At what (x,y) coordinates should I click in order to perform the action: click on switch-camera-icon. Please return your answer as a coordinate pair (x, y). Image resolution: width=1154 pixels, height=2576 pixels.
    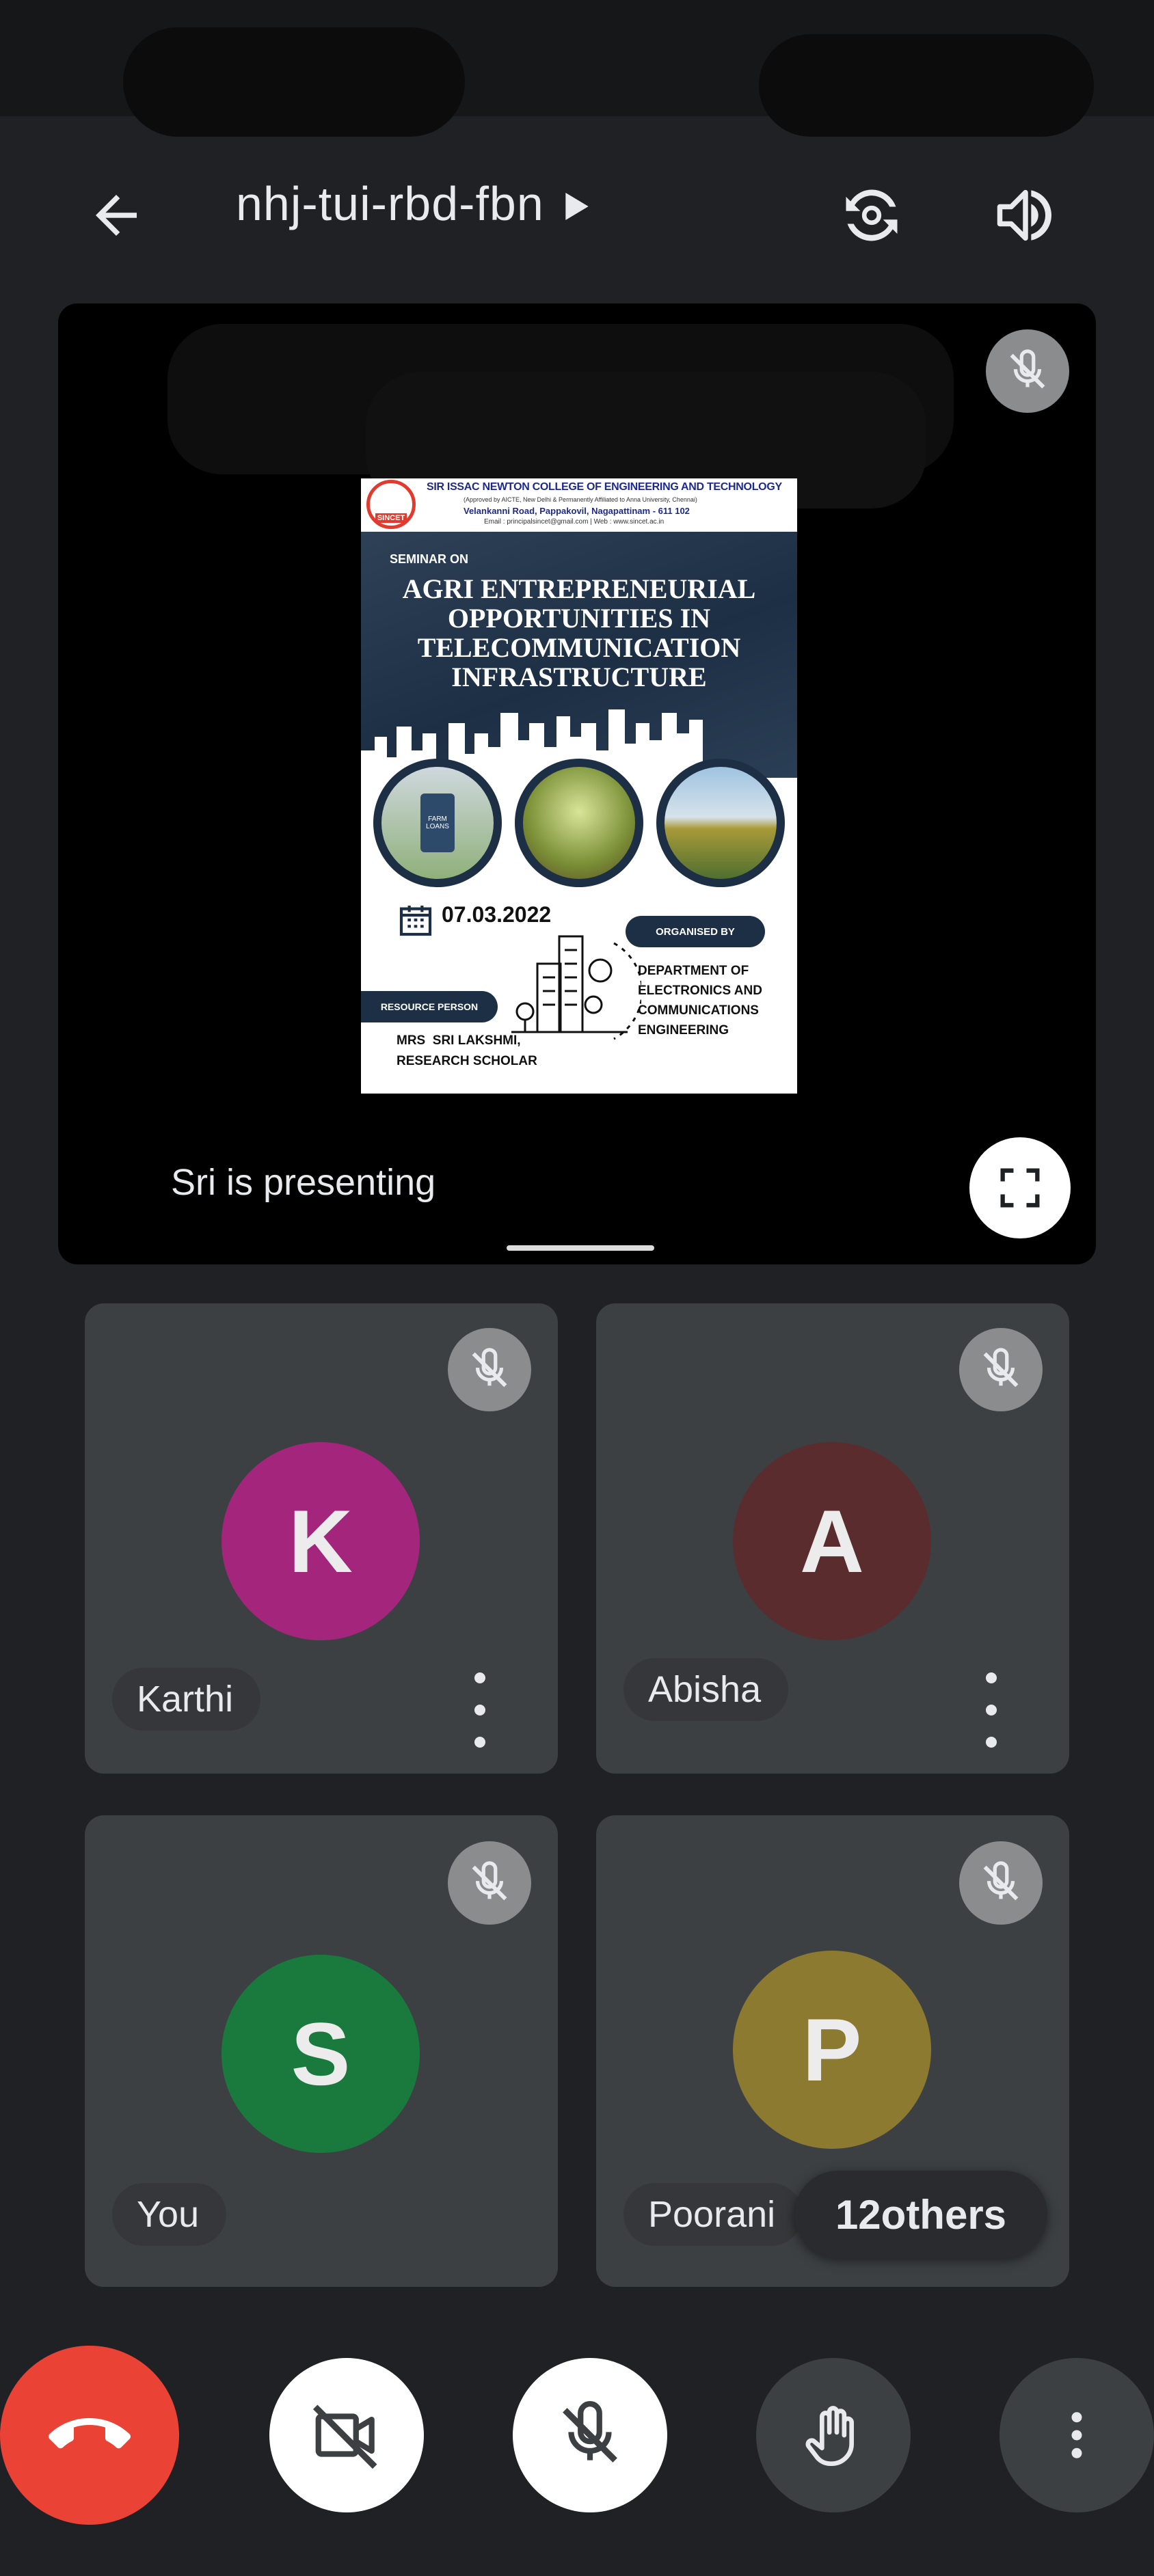
    Looking at the image, I should click on (872, 215).